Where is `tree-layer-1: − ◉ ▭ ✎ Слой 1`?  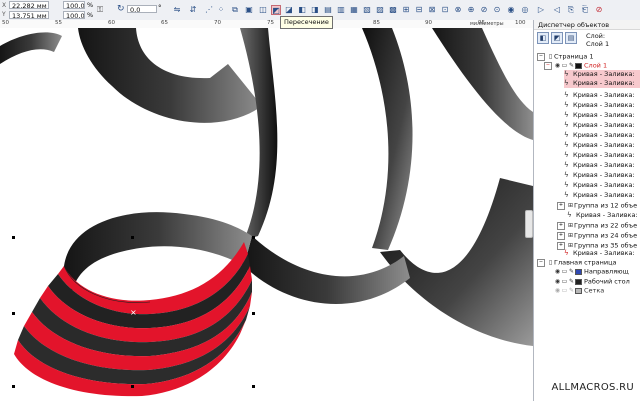 tree-layer-1: − ◉ ▭ ✎ Слой 1 is located at coordinates (592, 65).